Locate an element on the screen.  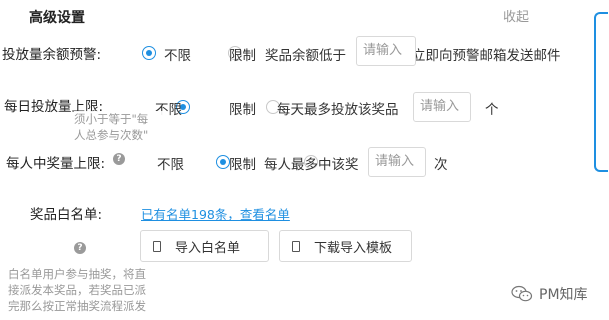
whitelist-view-link: 已有名单198条，查看名单 is located at coordinates (215, 213).